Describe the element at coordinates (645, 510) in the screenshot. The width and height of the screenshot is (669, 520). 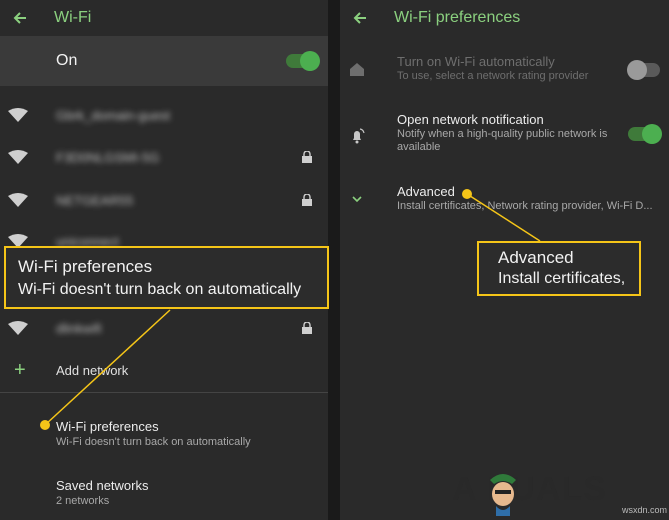
I see `site-label: wsxdn.com` at that location.